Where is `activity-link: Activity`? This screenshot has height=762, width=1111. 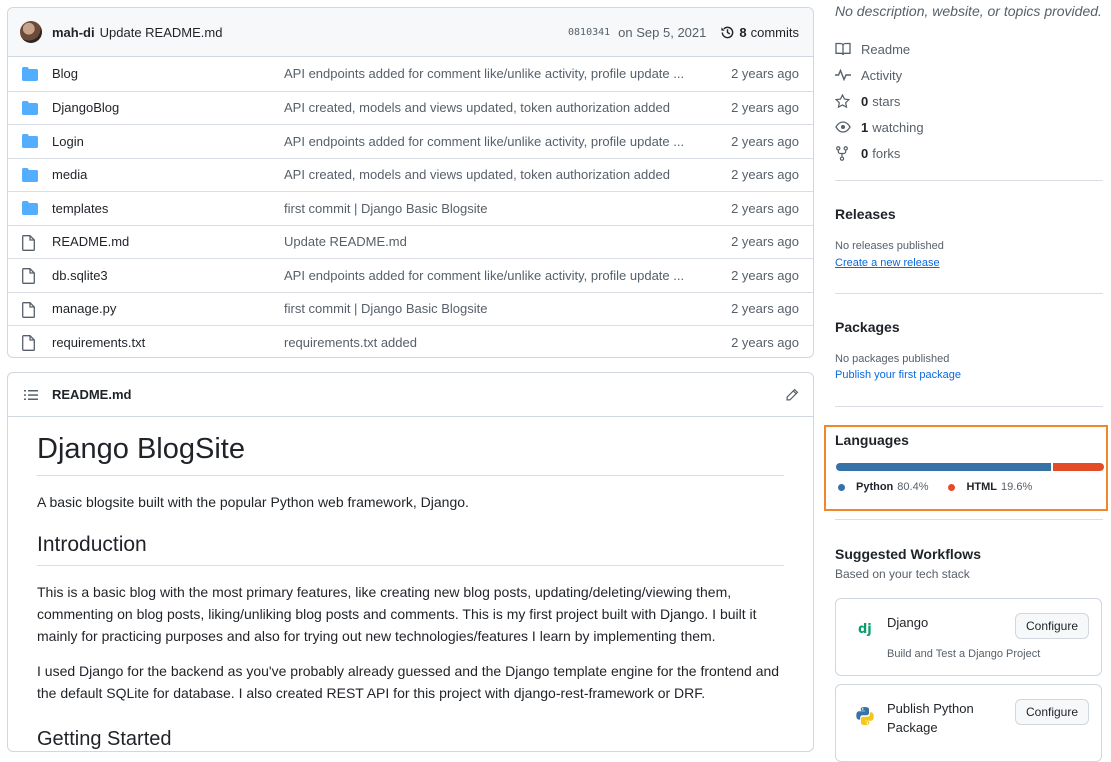
activity-link: Activity is located at coordinates (879, 75).